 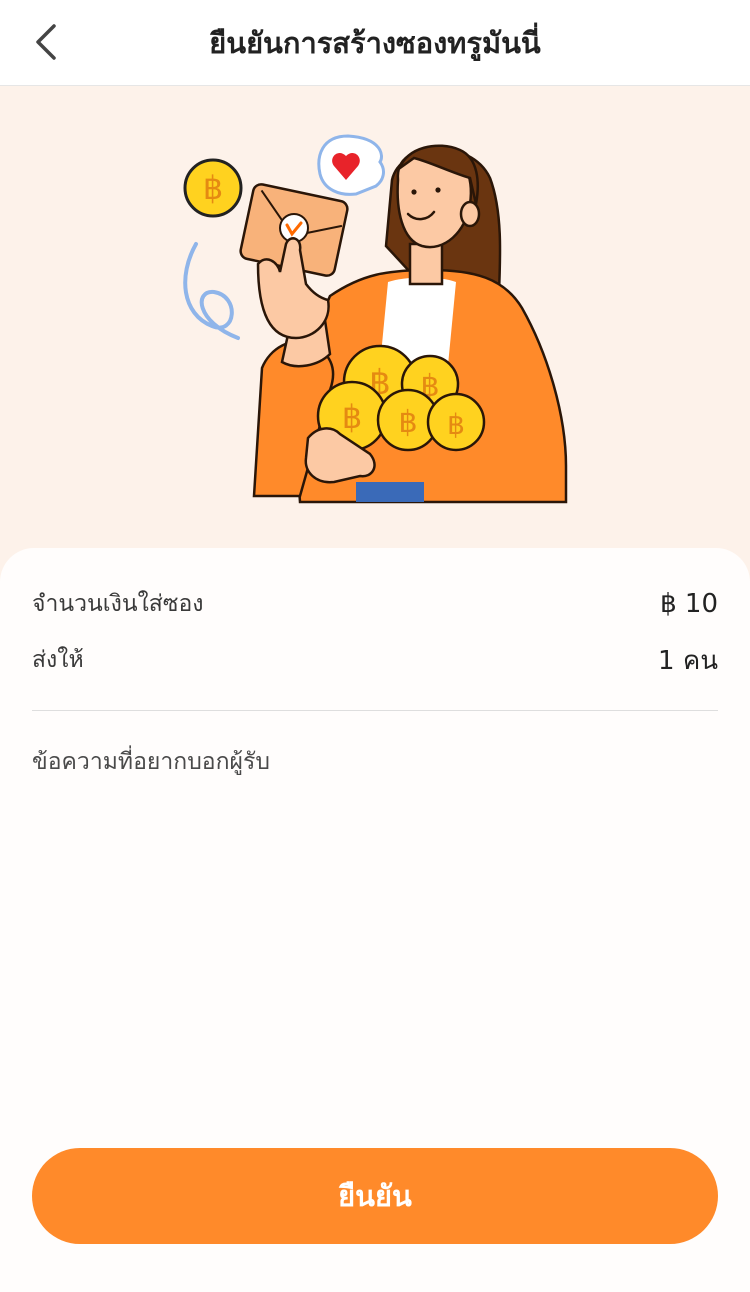 I want to click on recipients-row: ส่งให้ 1 คน, so click(x=375, y=660).